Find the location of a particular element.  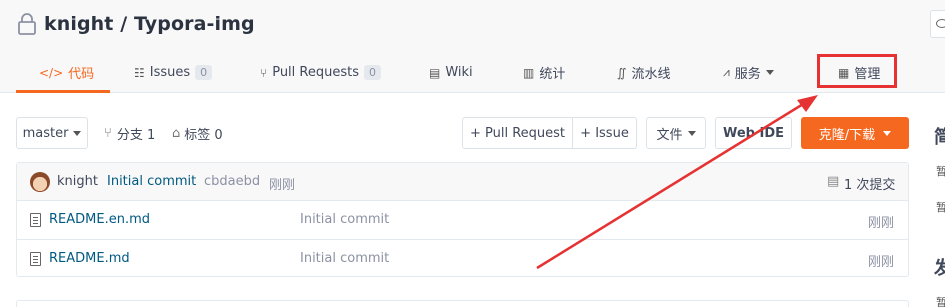

tags-link: ⌂ 标签 0 is located at coordinates (197, 133).